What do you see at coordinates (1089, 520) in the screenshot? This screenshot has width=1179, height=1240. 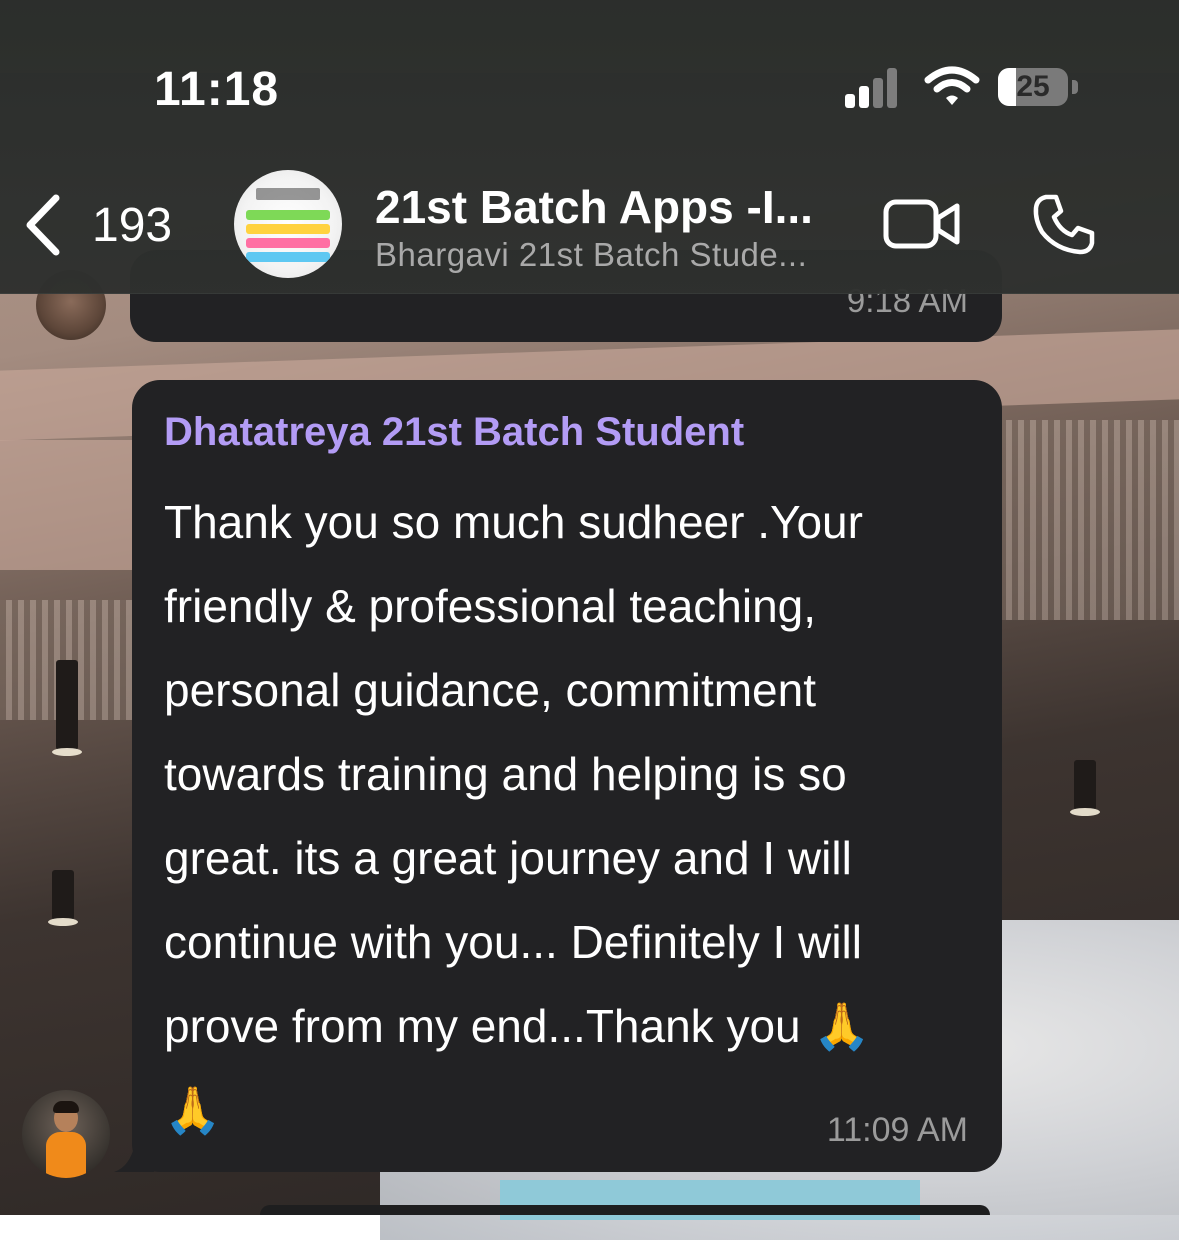 I see `wallpaper-ceiling-slats` at bounding box center [1089, 520].